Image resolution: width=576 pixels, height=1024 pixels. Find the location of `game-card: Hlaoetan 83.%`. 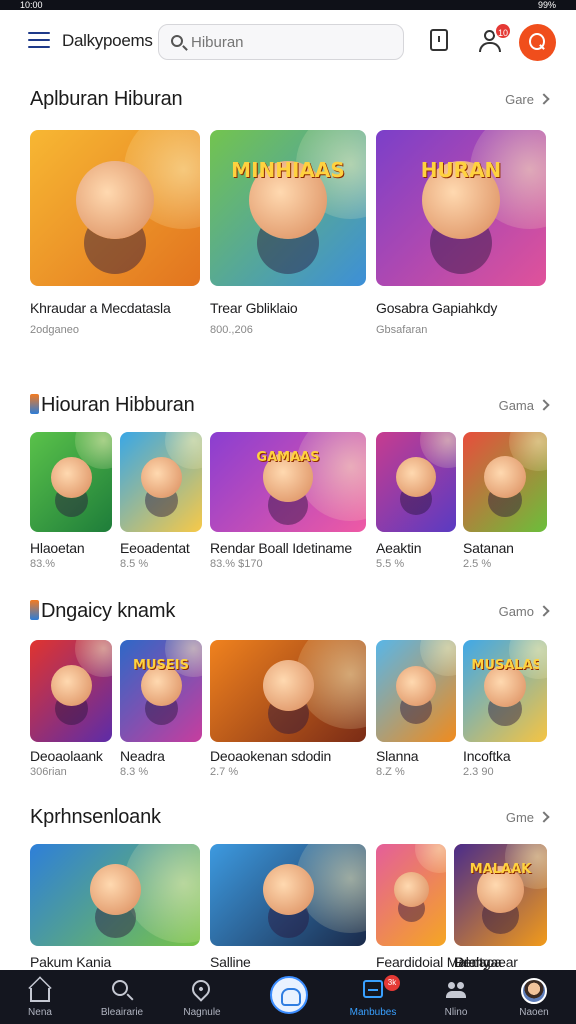

game-card: Hlaoetan 83.% is located at coordinates (71, 503).